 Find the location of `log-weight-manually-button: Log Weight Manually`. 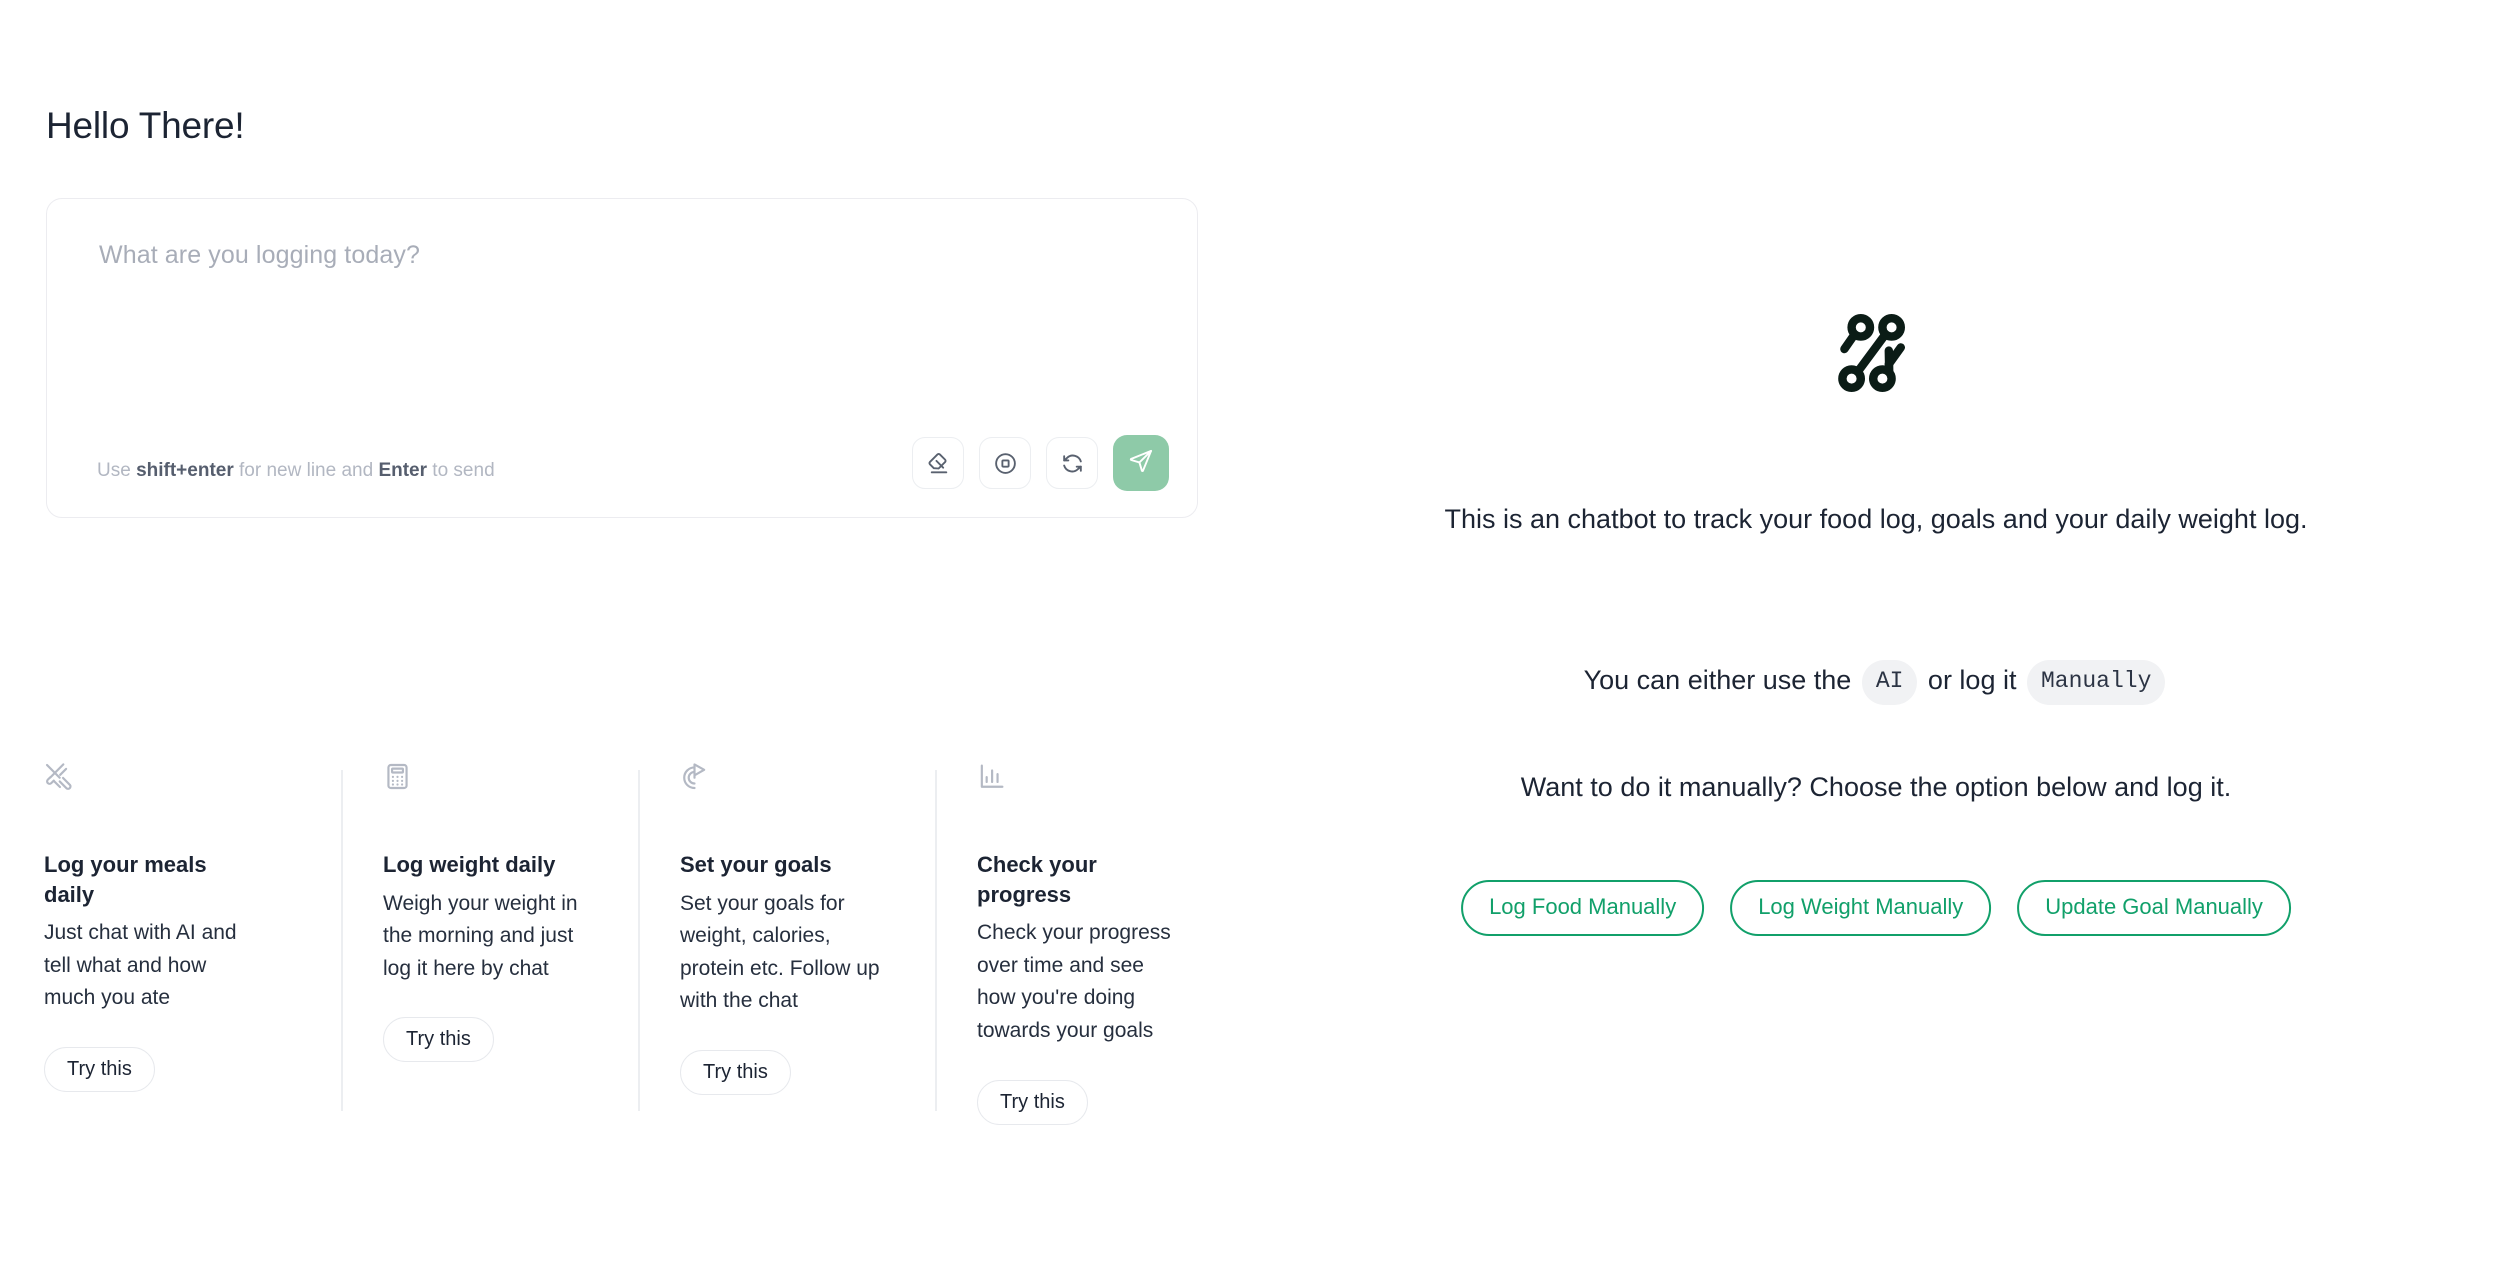

log-weight-manually-button: Log Weight Manually is located at coordinates (1861, 908).